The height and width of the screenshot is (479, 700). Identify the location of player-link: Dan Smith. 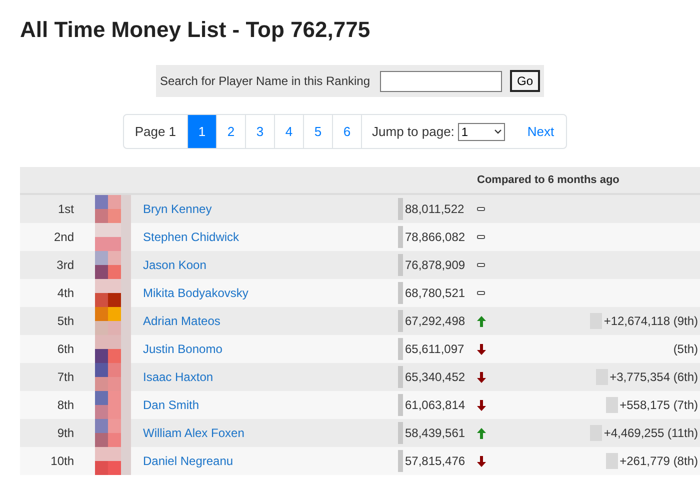
(171, 405).